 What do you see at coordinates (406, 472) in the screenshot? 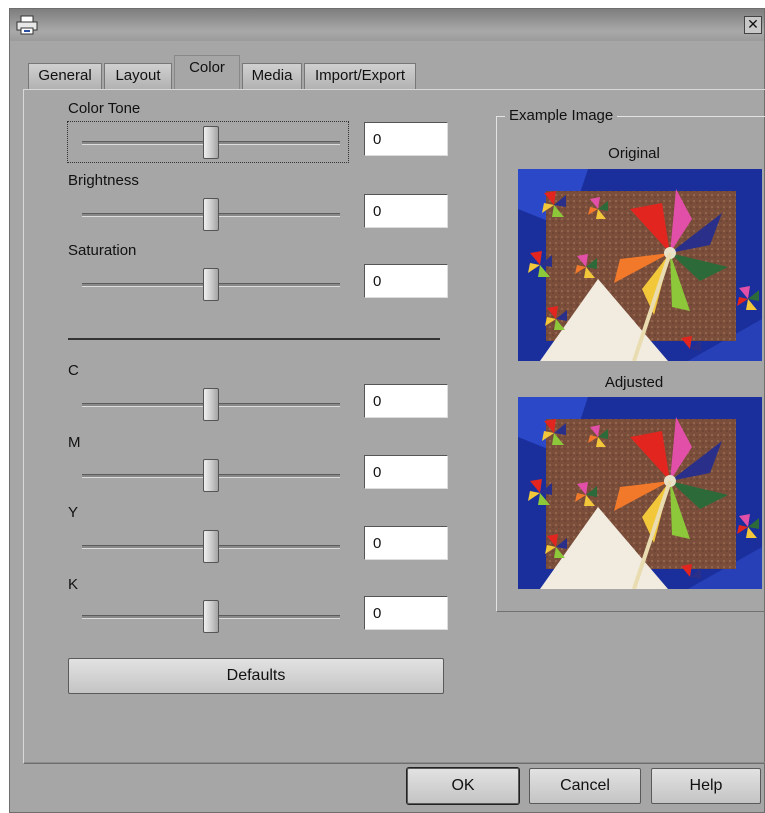
I see `magenta-input` at bounding box center [406, 472].